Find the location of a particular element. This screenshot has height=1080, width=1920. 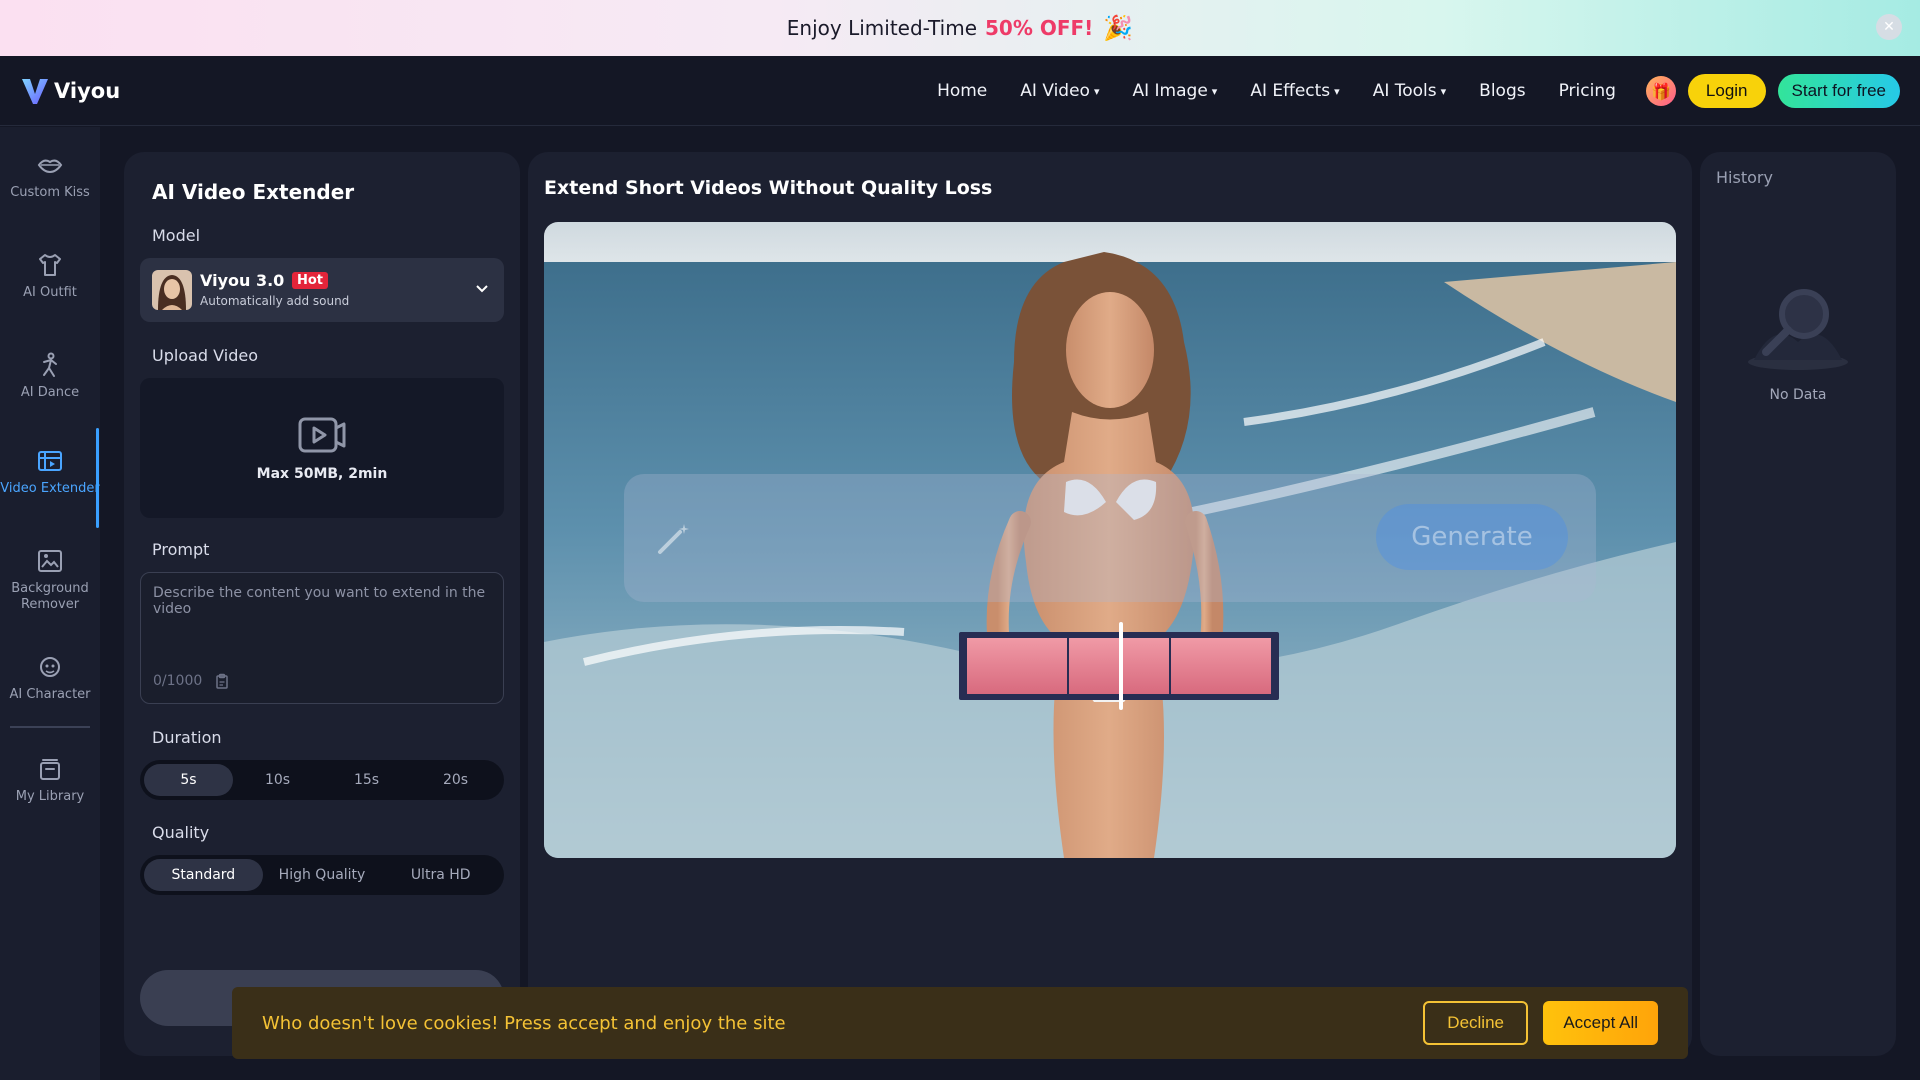

character-icon is located at coordinates (50, 667).